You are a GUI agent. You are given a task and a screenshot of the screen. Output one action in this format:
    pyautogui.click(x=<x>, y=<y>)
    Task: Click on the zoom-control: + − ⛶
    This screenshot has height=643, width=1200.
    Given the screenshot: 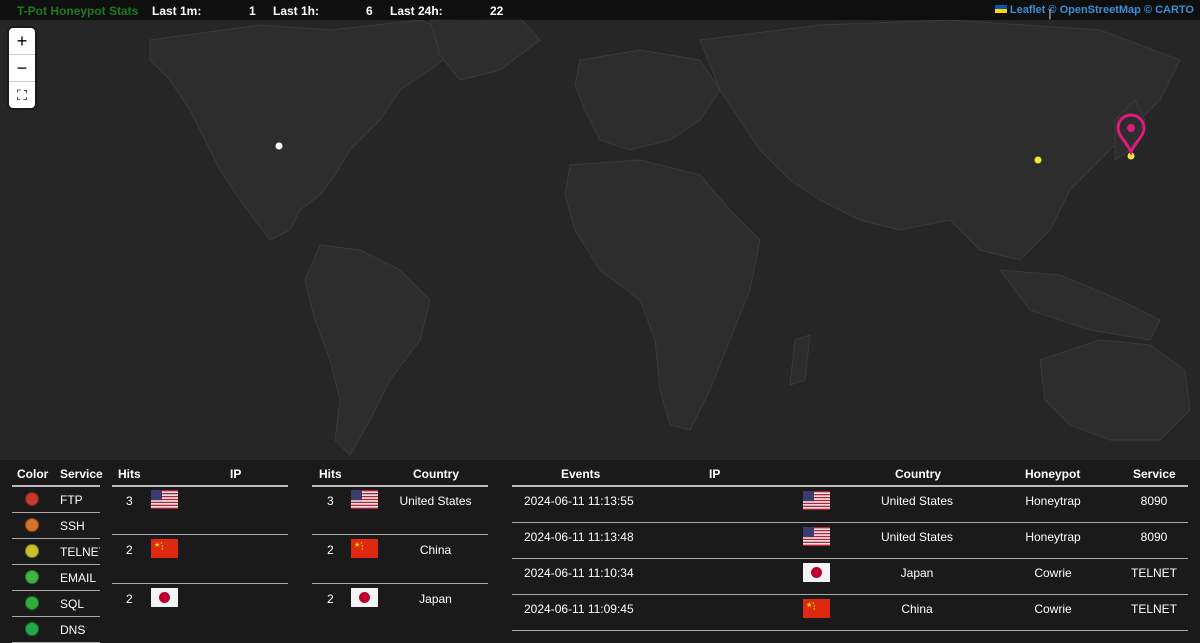 What is the action you would take?
    pyautogui.click(x=22, y=68)
    